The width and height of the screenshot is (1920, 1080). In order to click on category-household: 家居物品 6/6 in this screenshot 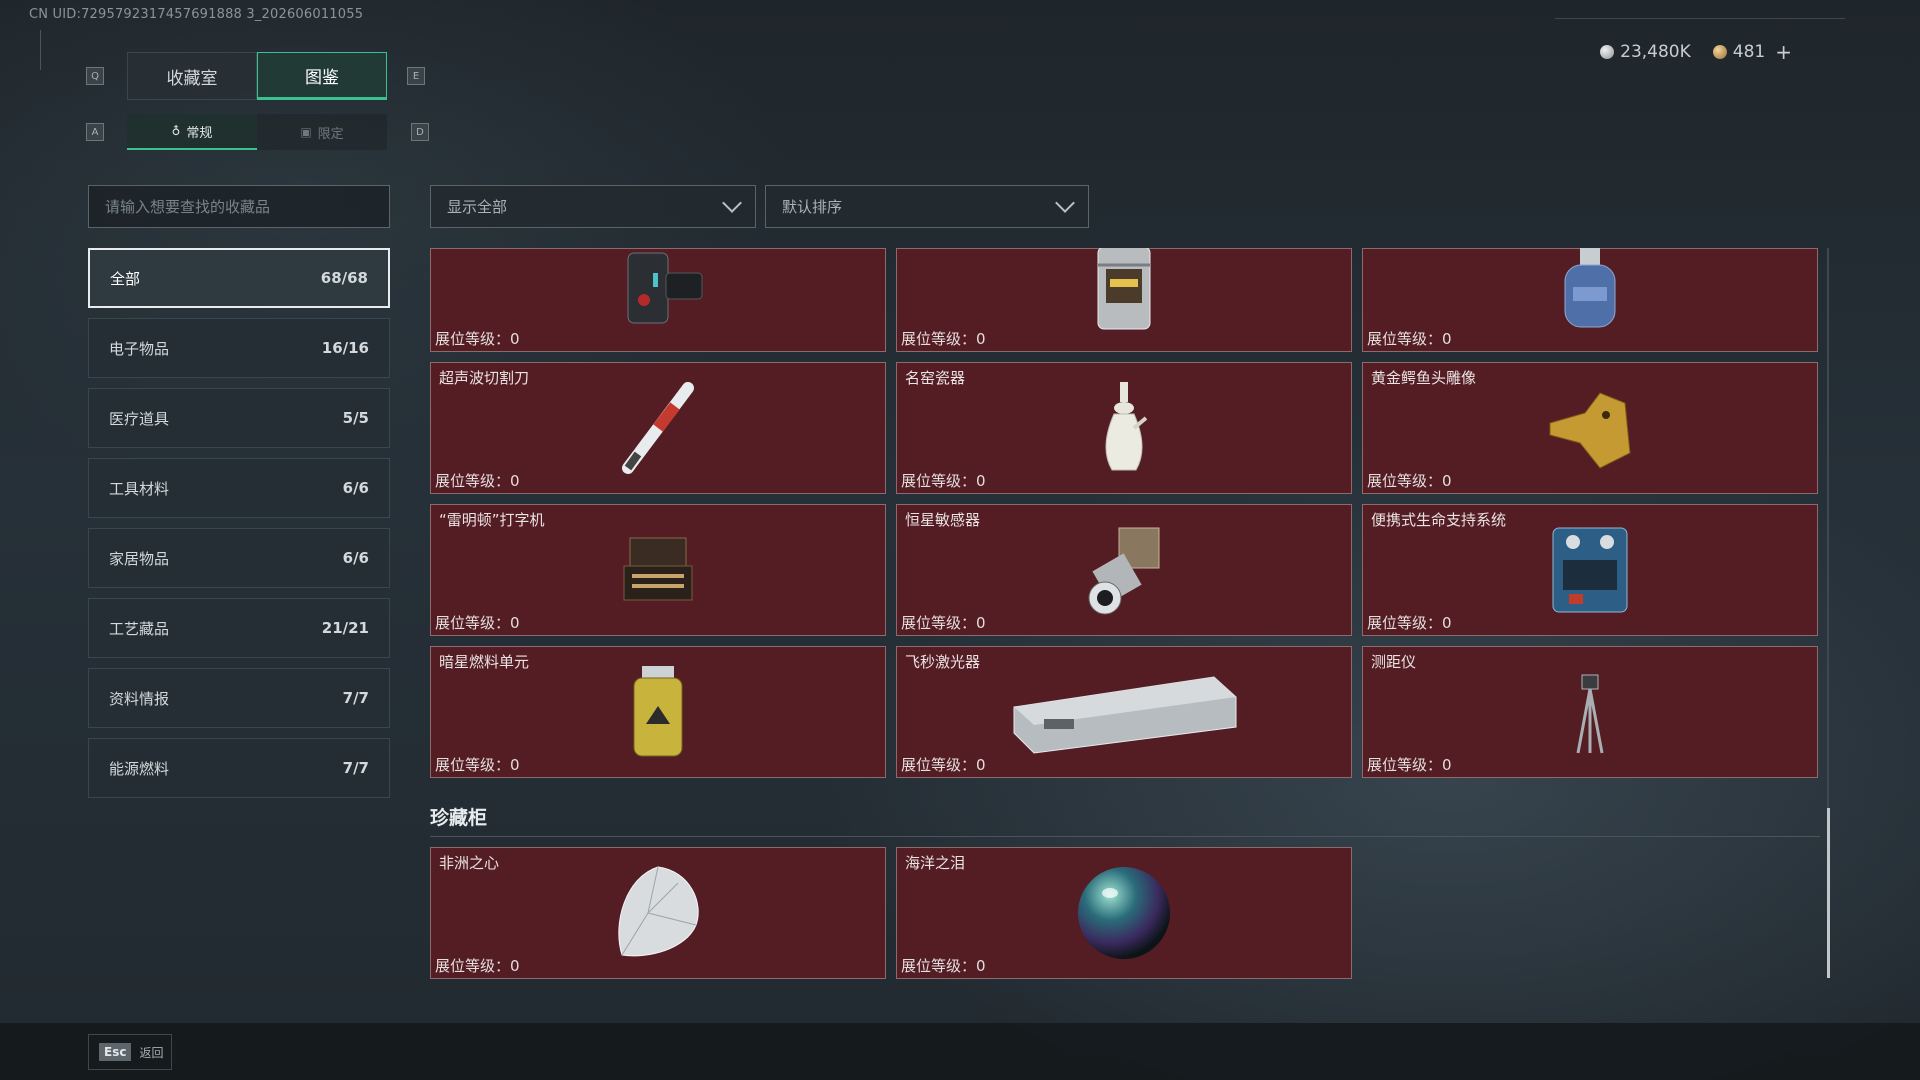, I will do `click(239, 558)`.